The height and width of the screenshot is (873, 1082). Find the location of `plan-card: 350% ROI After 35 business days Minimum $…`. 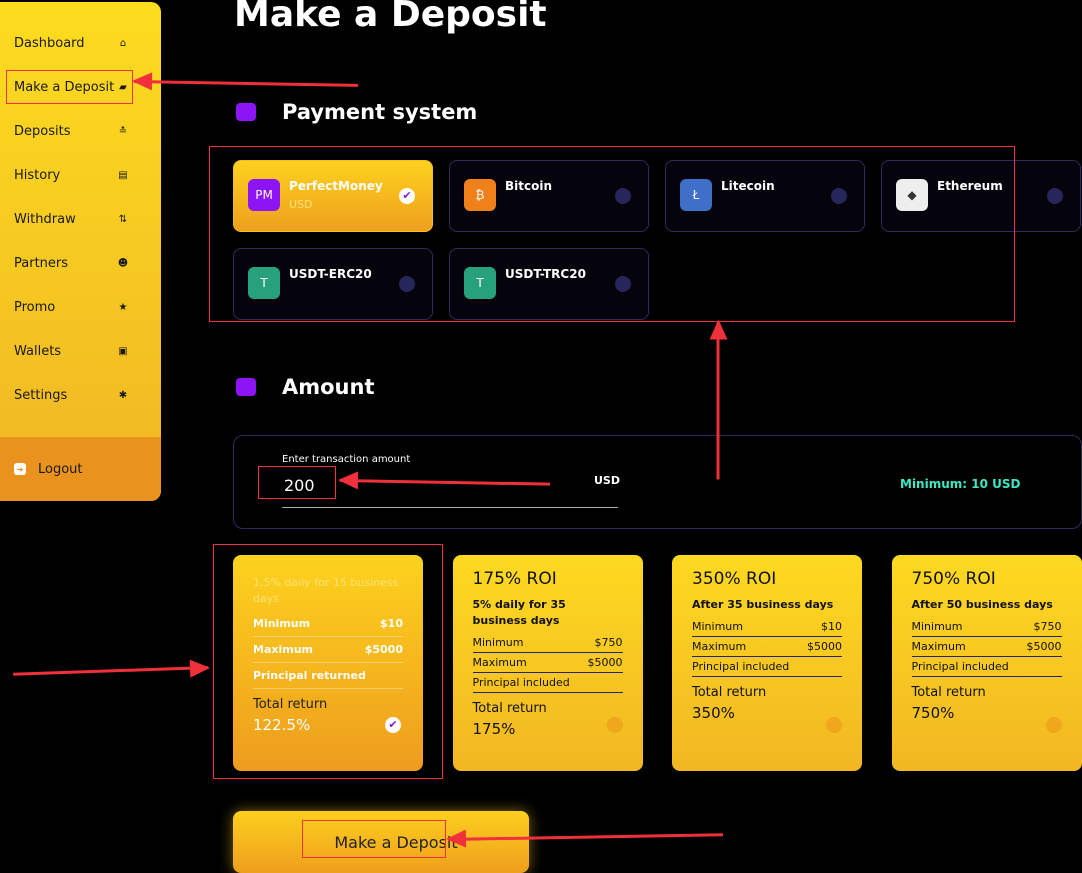

plan-card: 350% ROI After 35 business days Minimum $… is located at coordinates (767, 663).